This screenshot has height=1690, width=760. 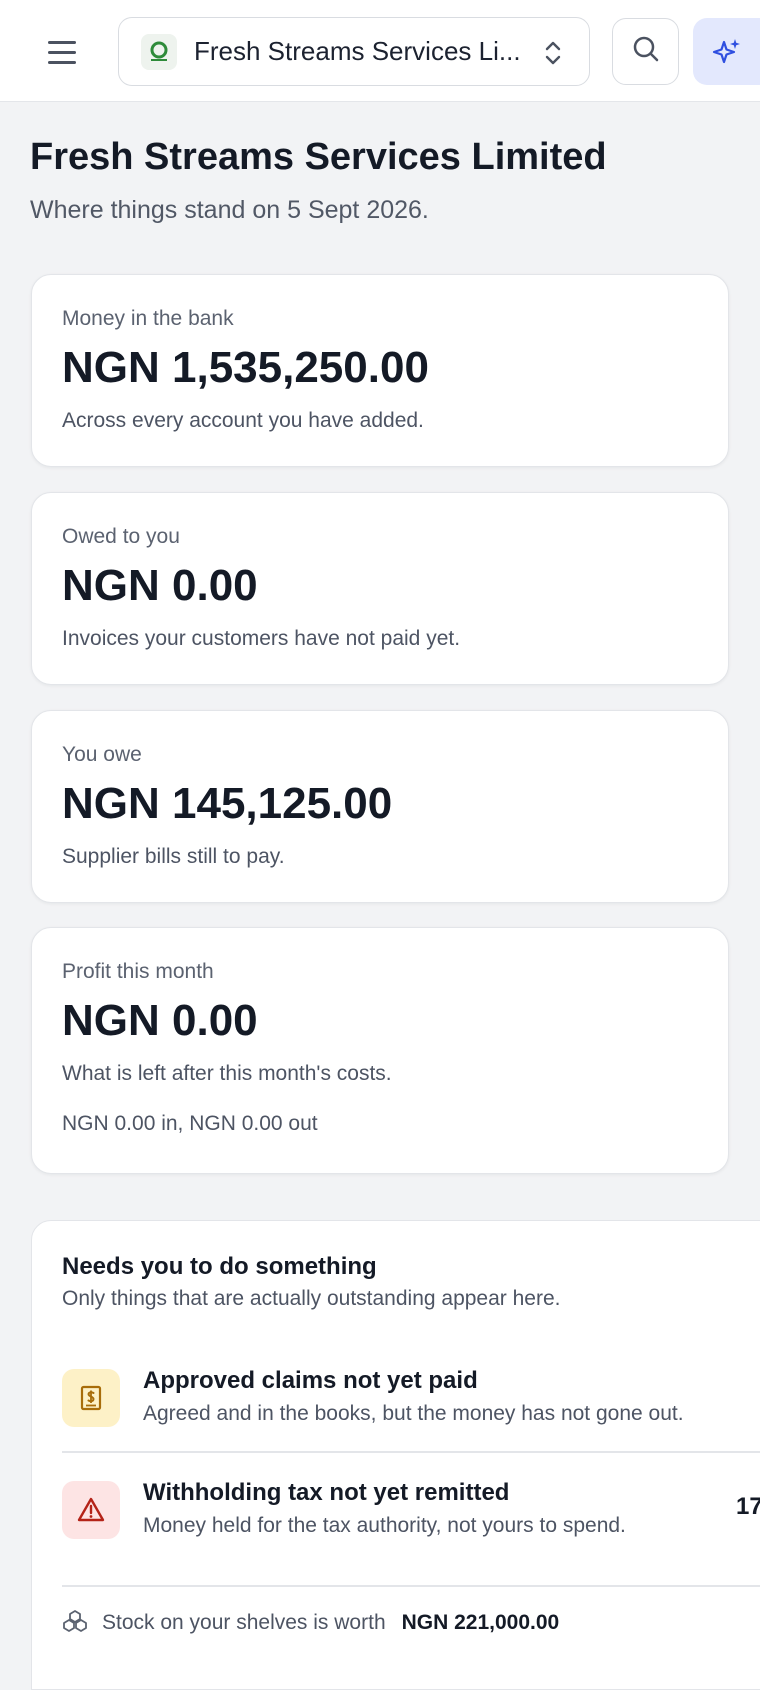 What do you see at coordinates (190, 1123) in the screenshot?
I see `card-in-out-summary: NGN 0.00 in, NGN 0.00 out` at bounding box center [190, 1123].